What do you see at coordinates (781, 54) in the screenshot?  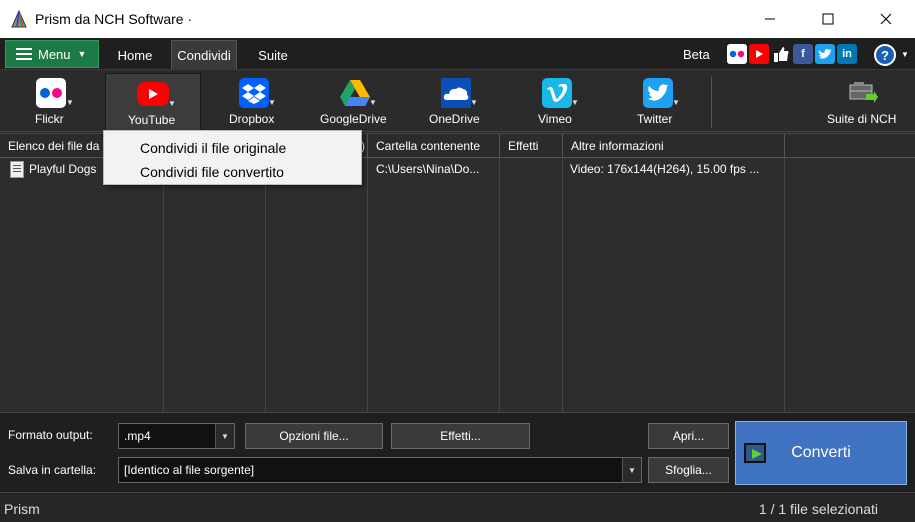 I see `like-icon` at bounding box center [781, 54].